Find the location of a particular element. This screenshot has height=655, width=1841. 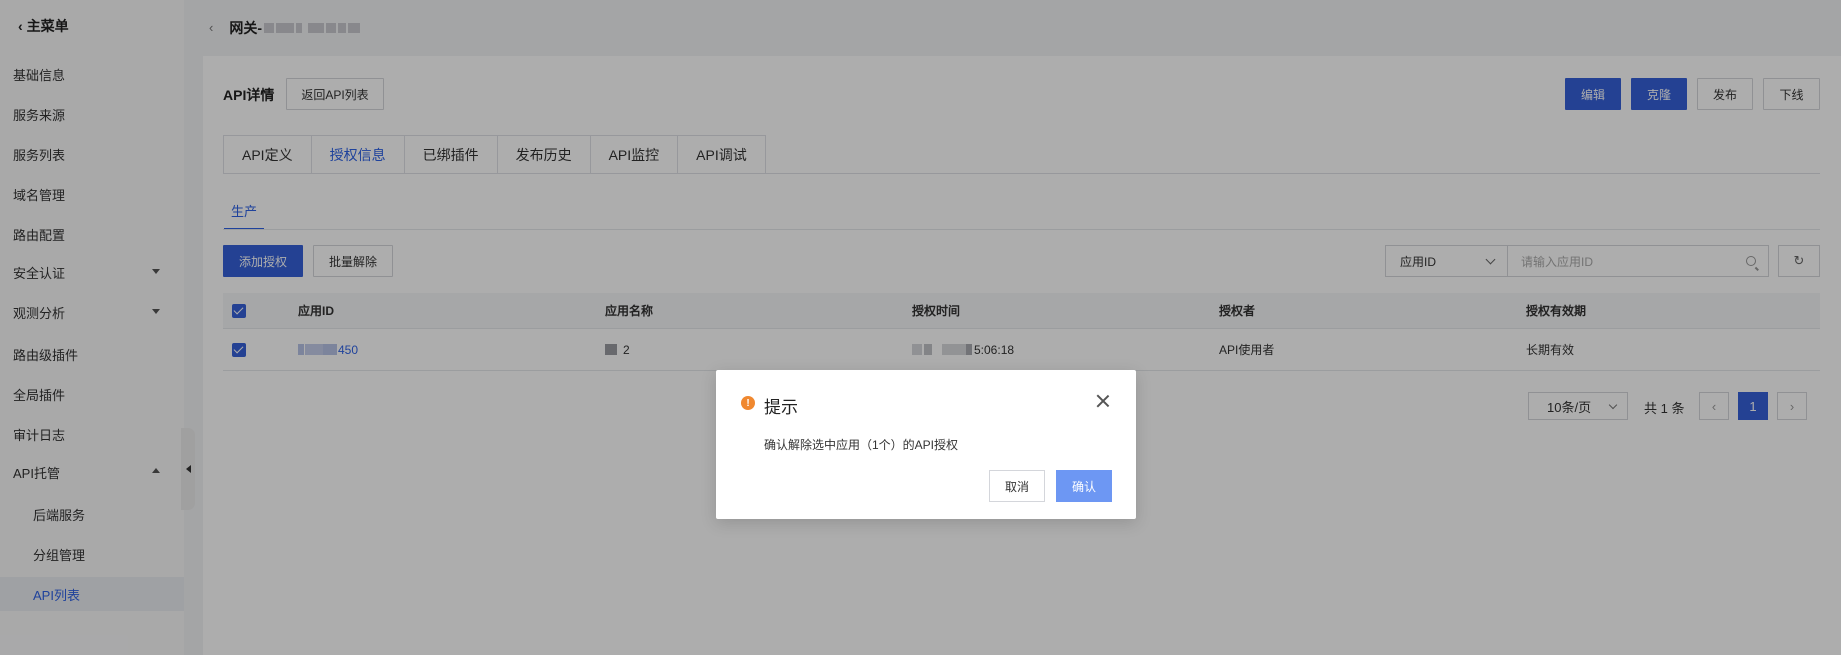

warning-icon: ! is located at coordinates (748, 403).